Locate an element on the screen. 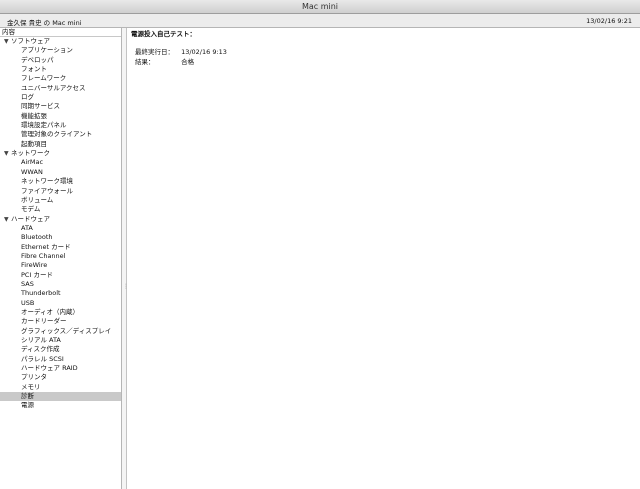 This screenshot has height=489, width=640. result-value: 合格 is located at coordinates (188, 62).